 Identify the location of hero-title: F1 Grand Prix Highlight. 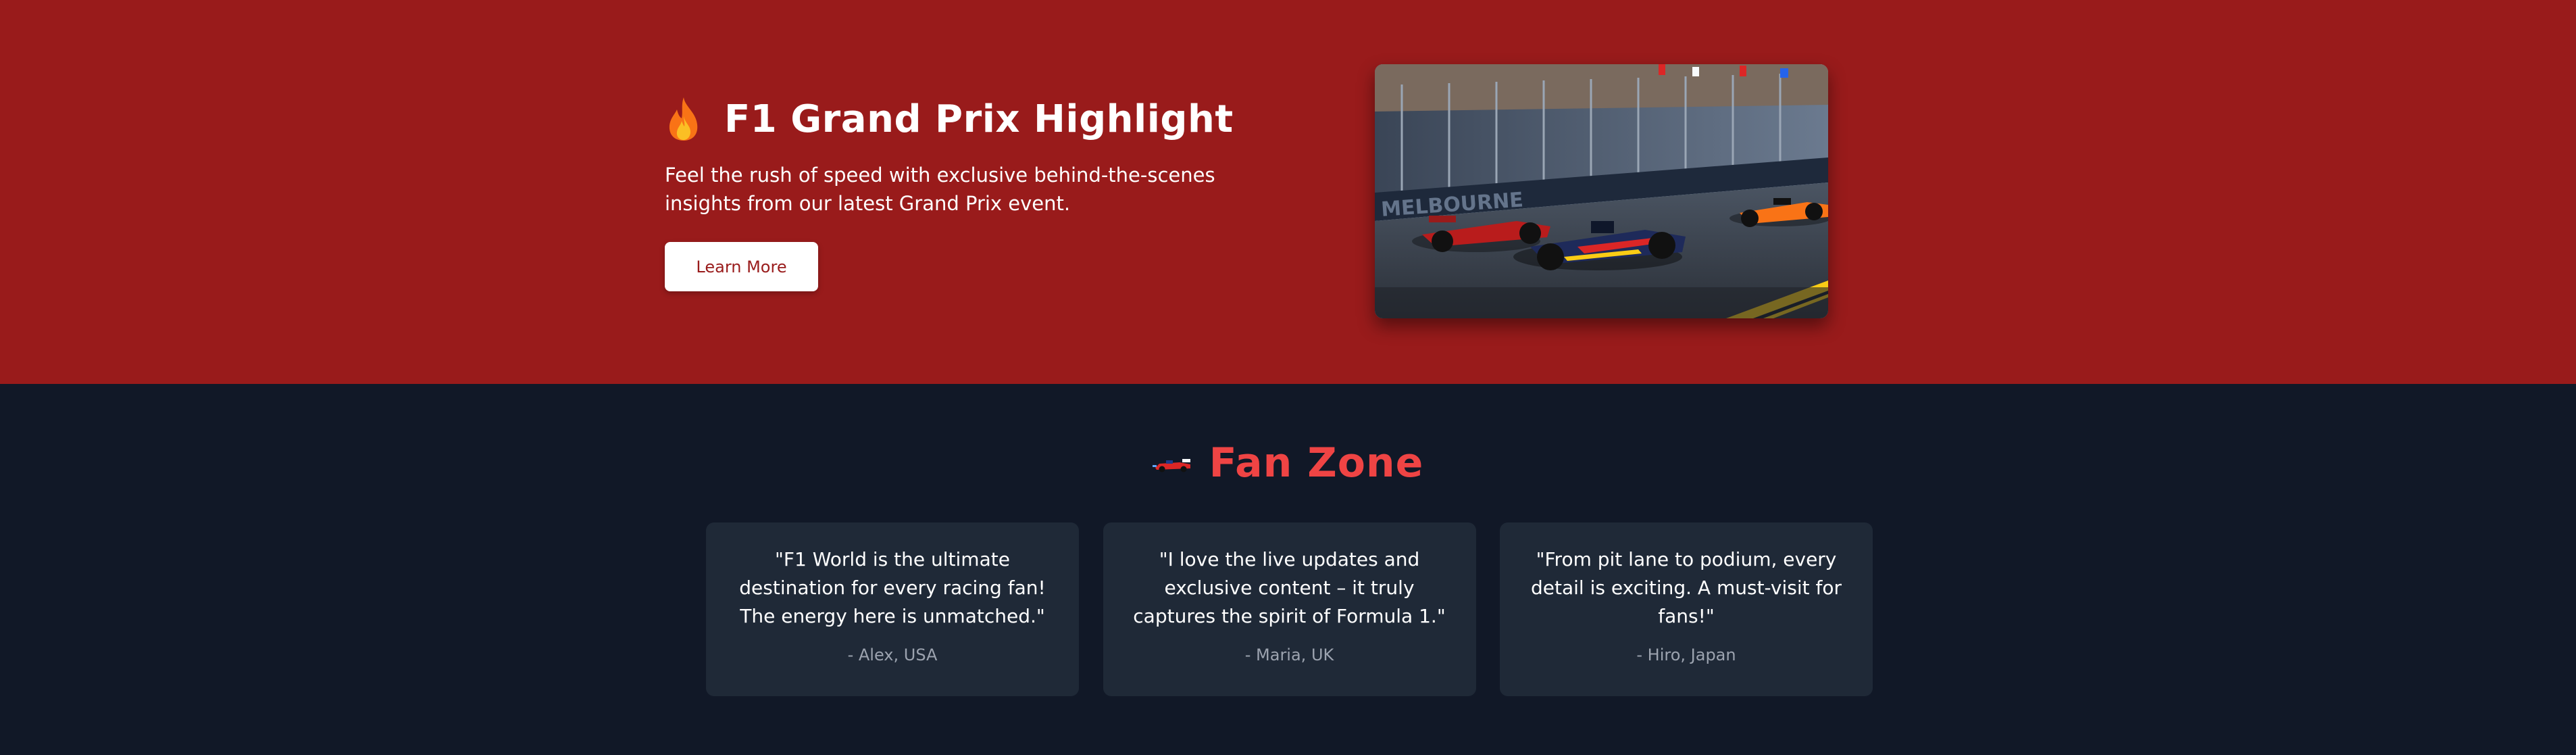
(979, 119).